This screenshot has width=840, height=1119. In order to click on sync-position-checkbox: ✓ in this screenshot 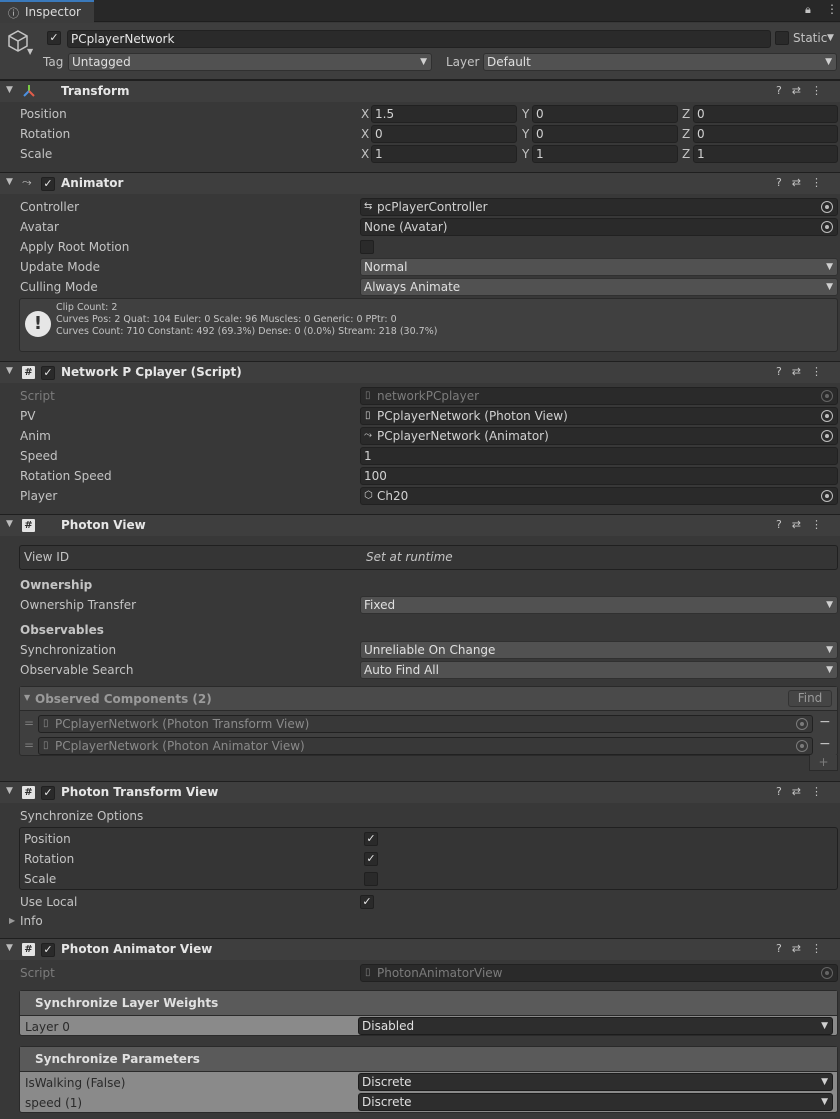, I will do `click(371, 839)`.